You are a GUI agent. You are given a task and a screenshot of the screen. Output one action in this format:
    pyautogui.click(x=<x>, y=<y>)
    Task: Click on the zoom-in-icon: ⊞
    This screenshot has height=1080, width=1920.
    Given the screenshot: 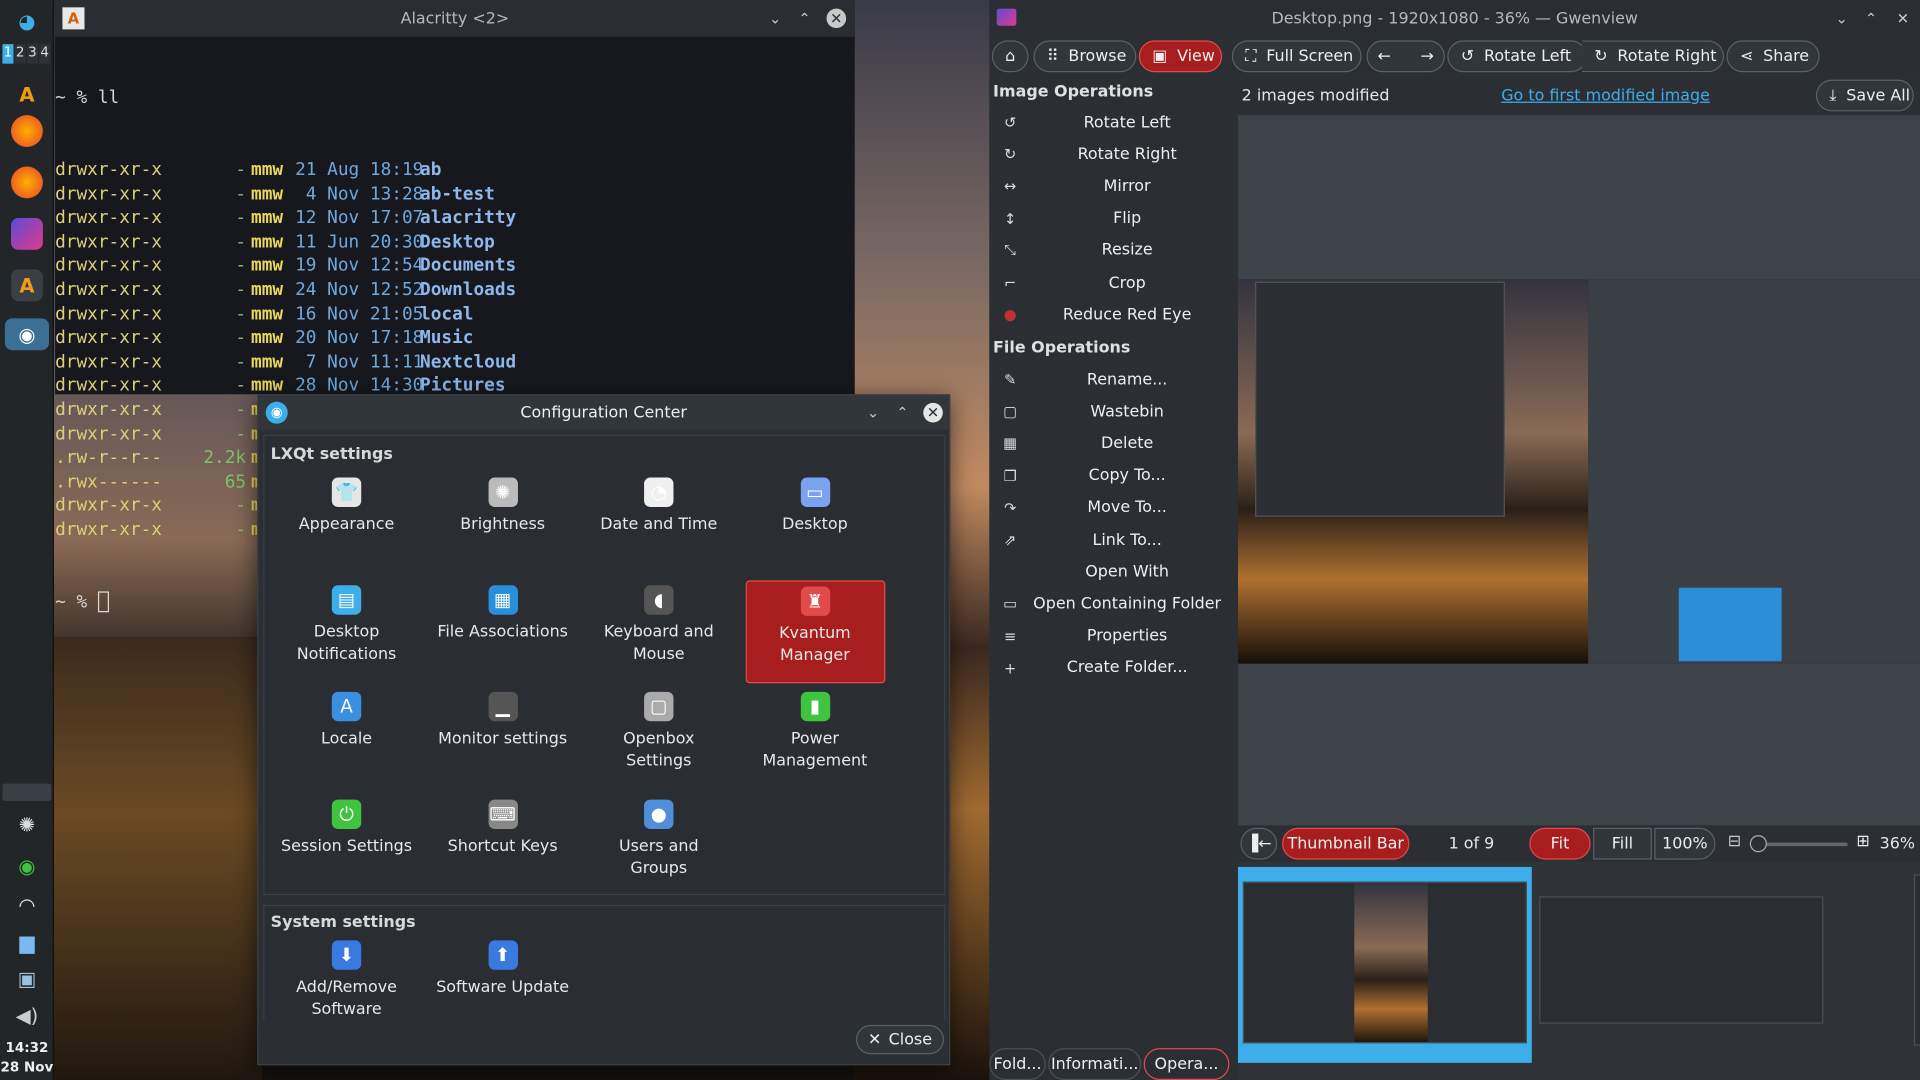 What is the action you would take?
    pyautogui.click(x=1862, y=842)
    